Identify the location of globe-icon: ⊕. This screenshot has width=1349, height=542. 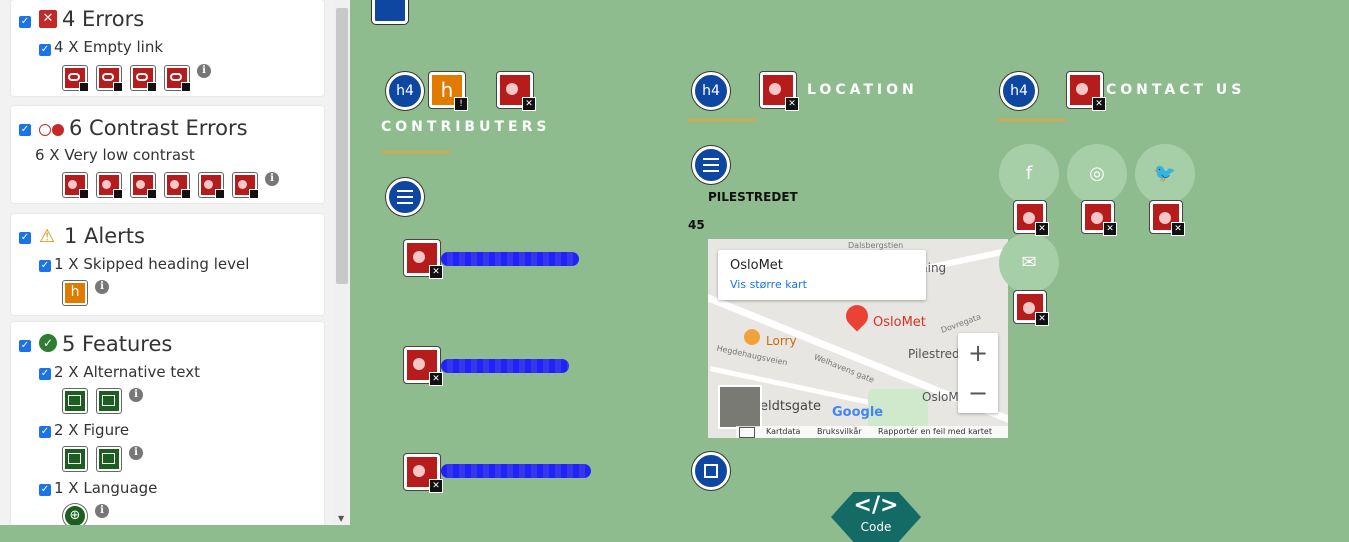
(75, 514).